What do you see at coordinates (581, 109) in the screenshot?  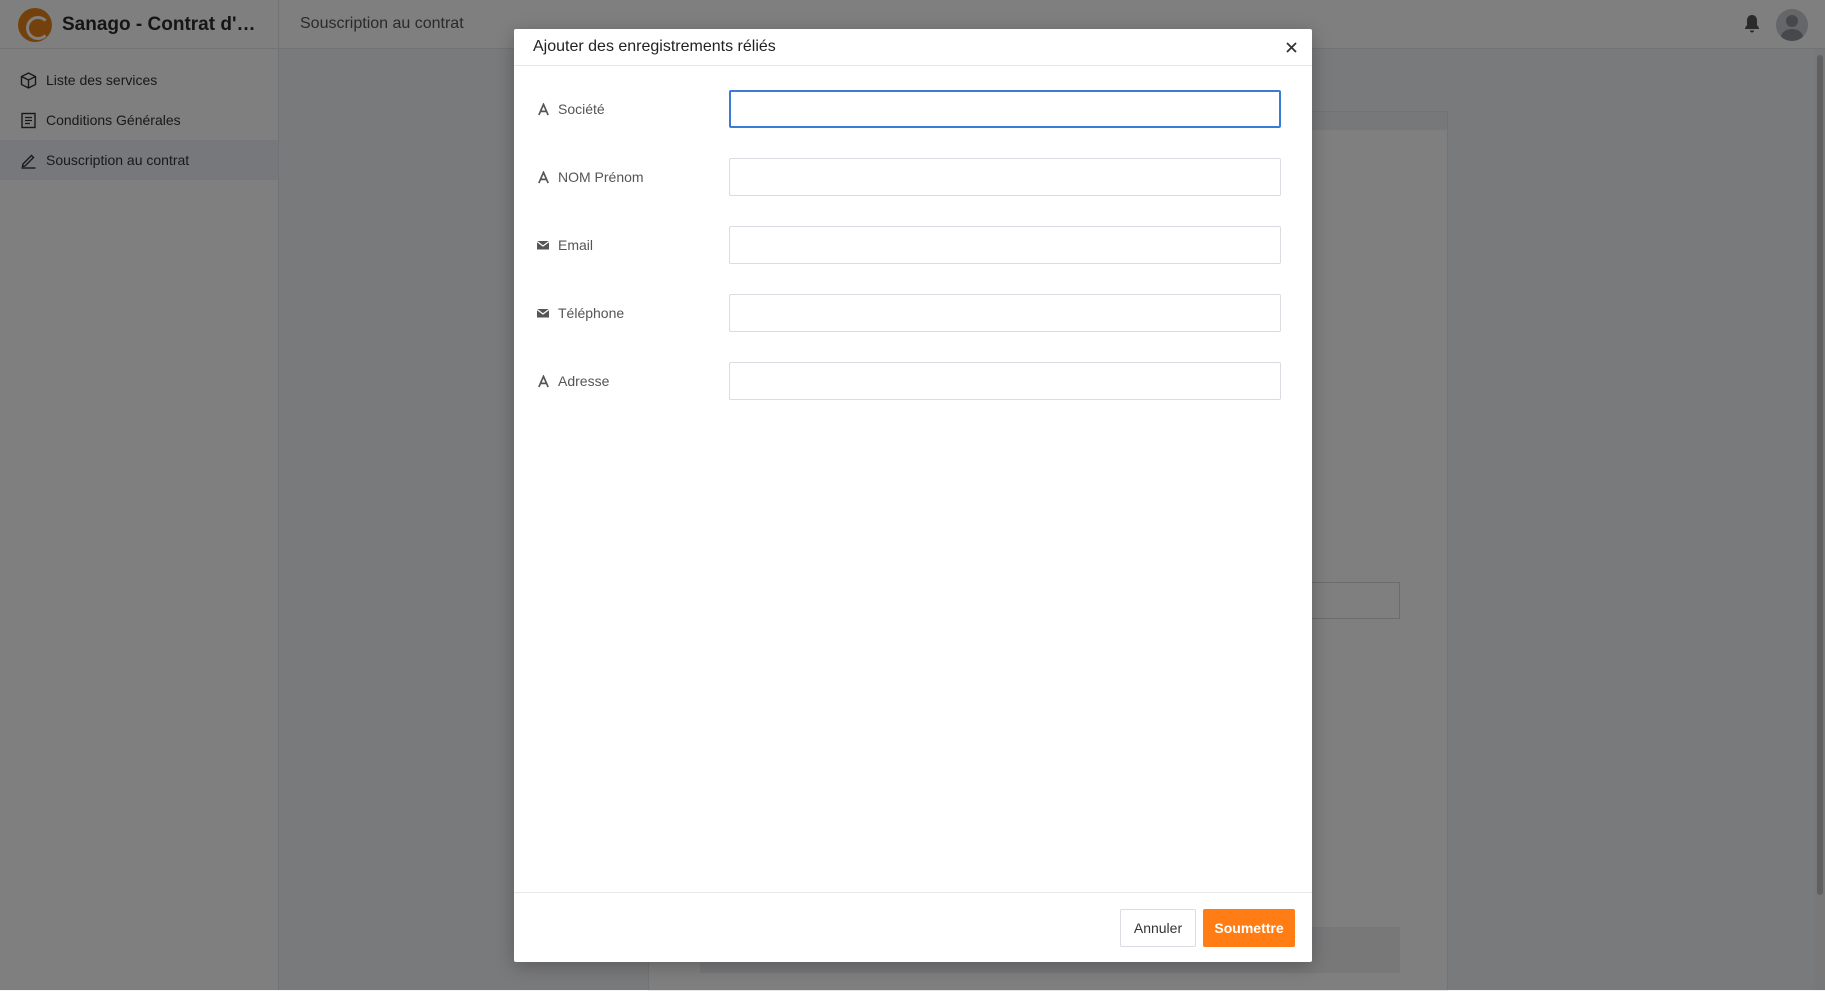 I see `field-label-text: Société` at bounding box center [581, 109].